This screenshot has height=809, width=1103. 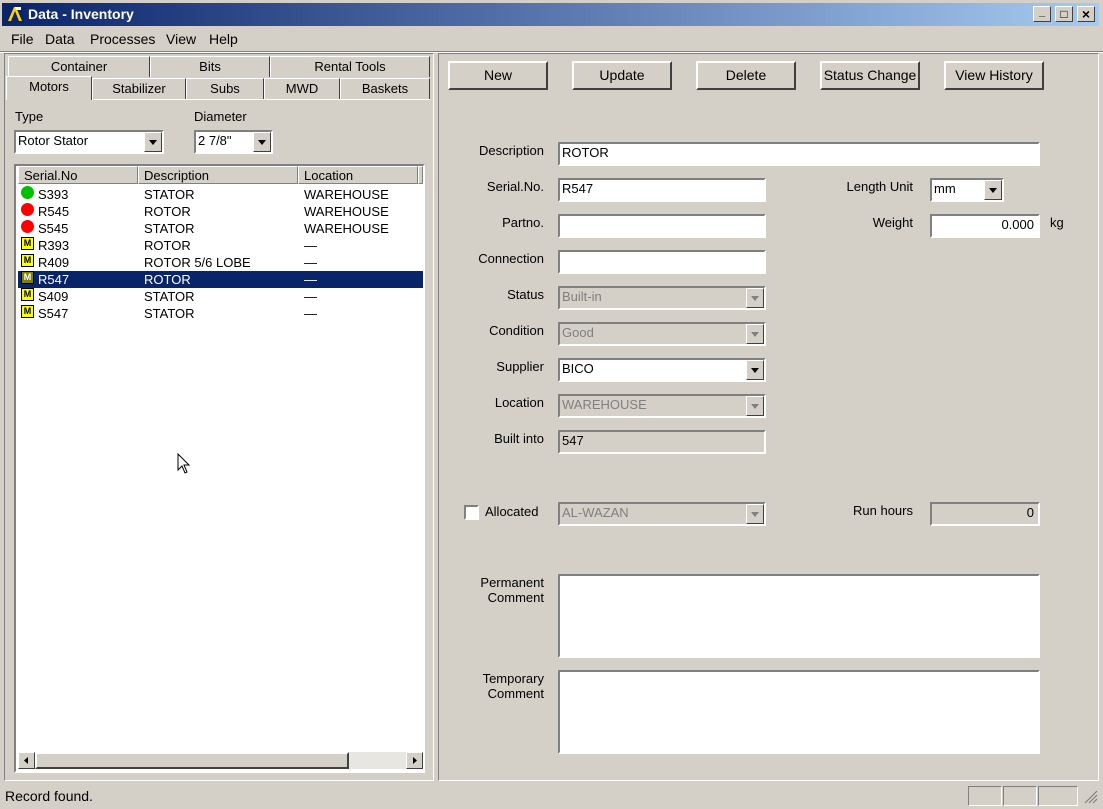 What do you see at coordinates (22, 39) in the screenshot?
I see `menu-file: File` at bounding box center [22, 39].